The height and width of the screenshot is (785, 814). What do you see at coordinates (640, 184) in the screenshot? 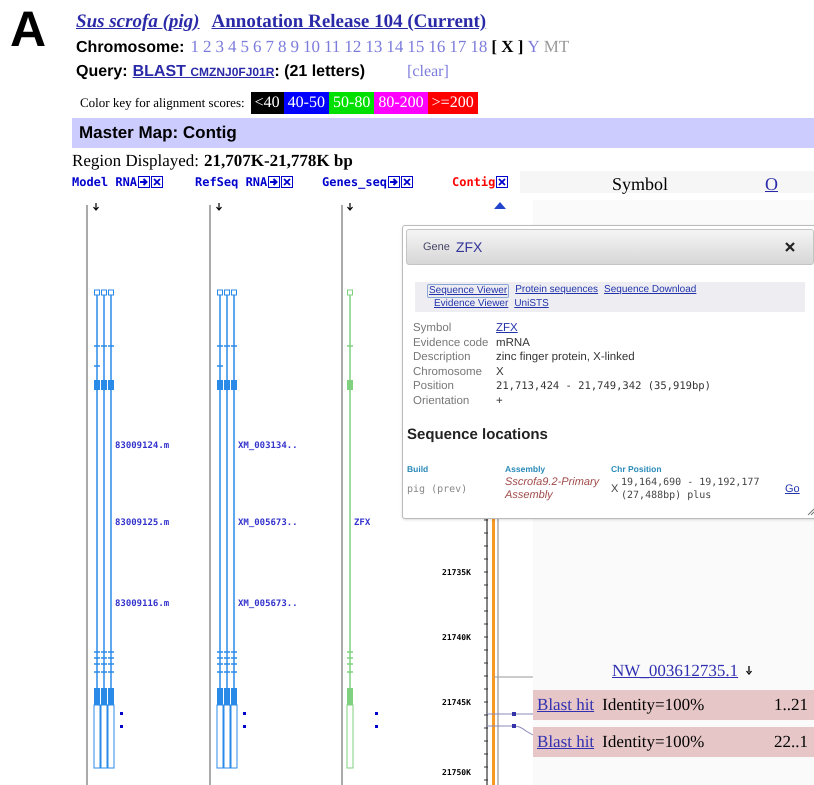
I see `symbol-column-header: Symbol` at bounding box center [640, 184].